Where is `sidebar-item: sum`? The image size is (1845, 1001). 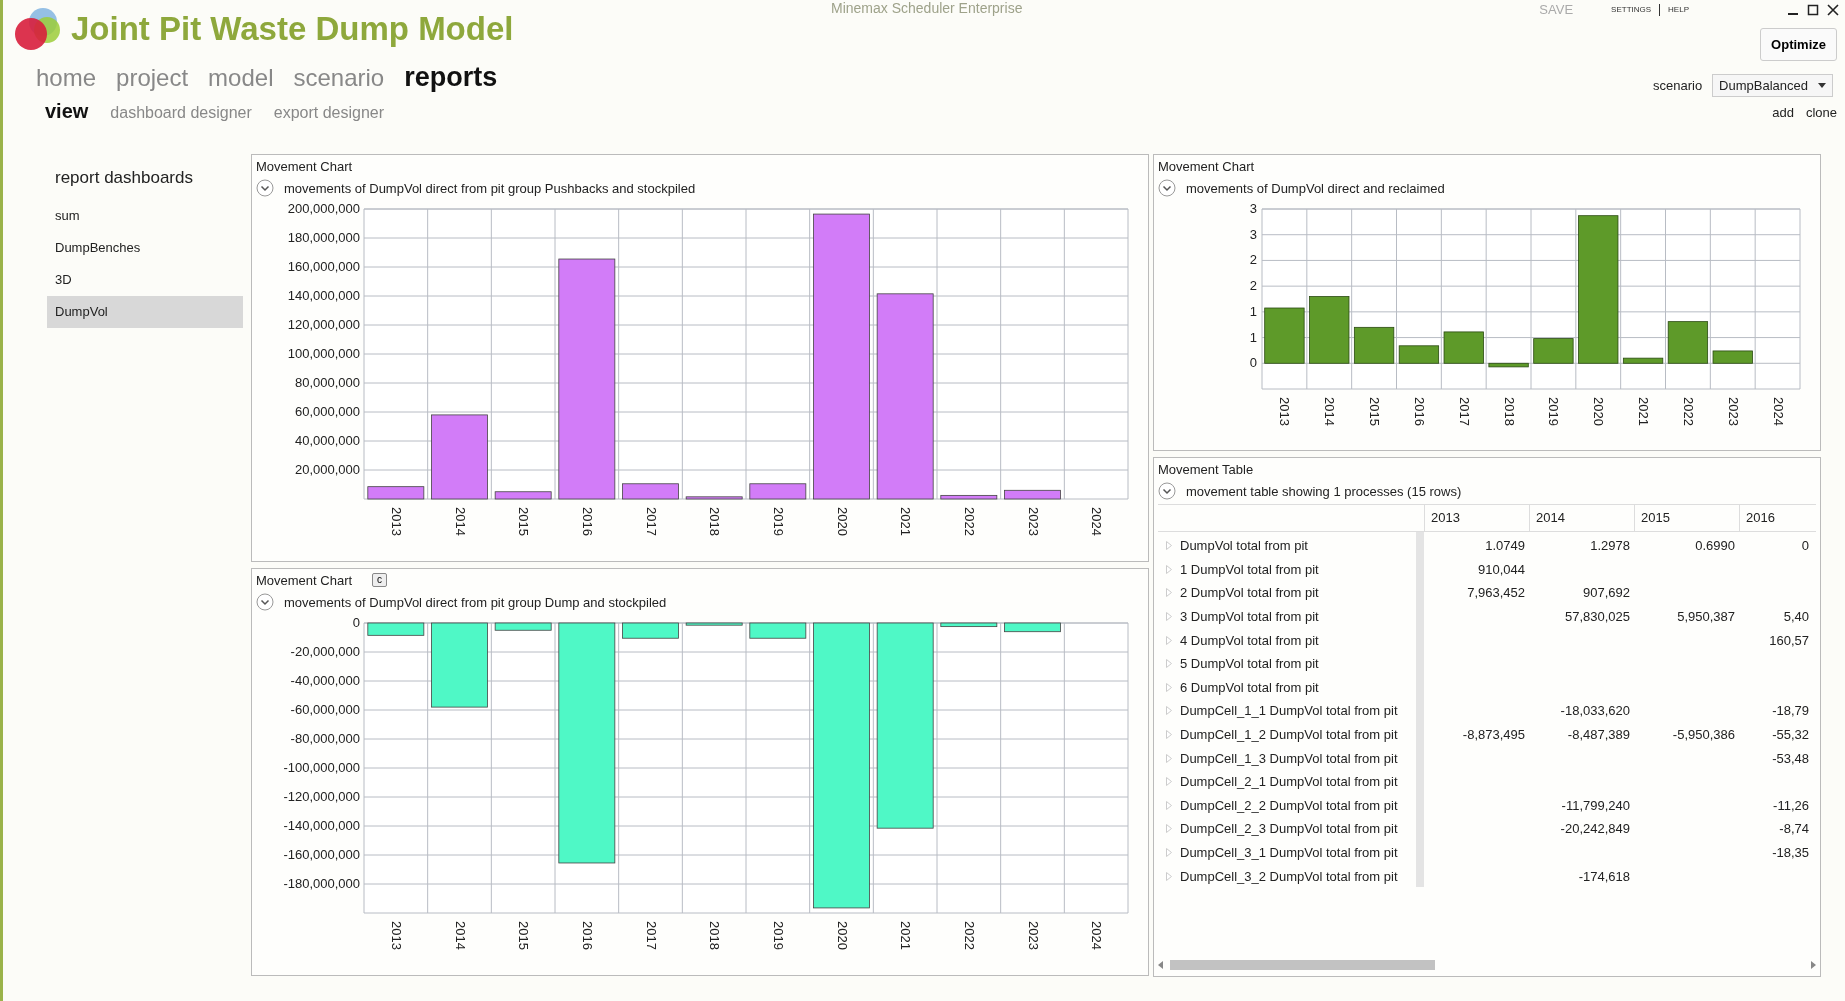
sidebar-item: sum is located at coordinates (145, 216).